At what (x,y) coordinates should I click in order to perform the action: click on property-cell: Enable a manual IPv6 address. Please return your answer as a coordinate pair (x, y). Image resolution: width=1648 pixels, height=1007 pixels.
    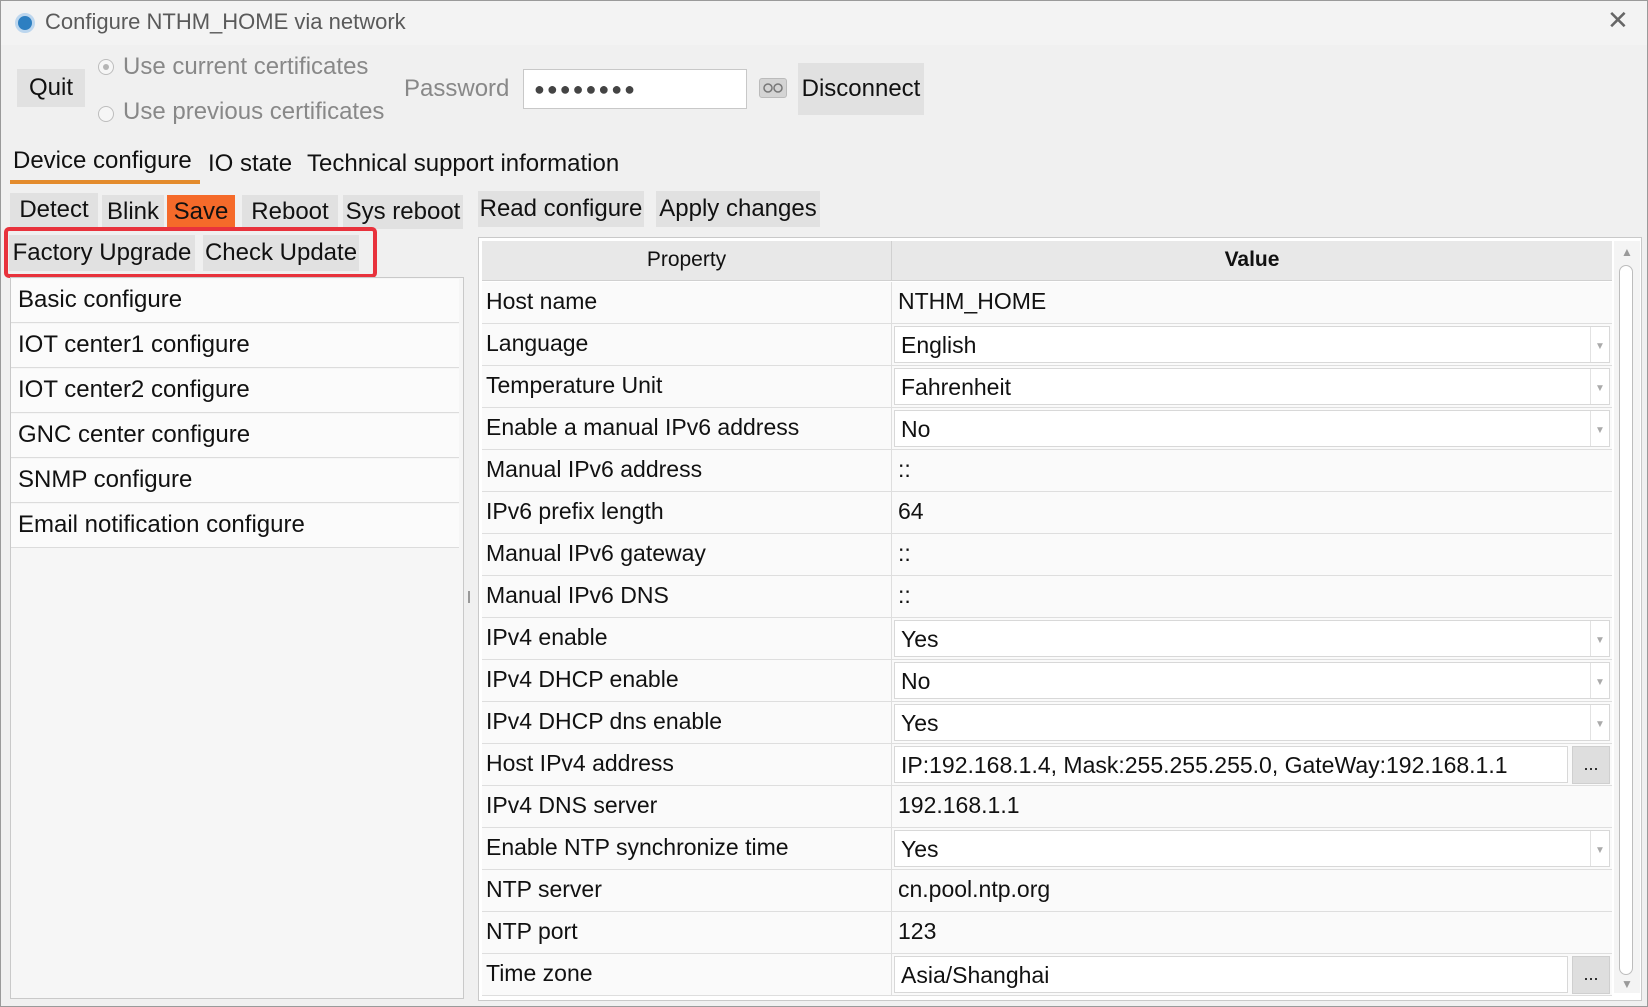
    Looking at the image, I should click on (687, 429).